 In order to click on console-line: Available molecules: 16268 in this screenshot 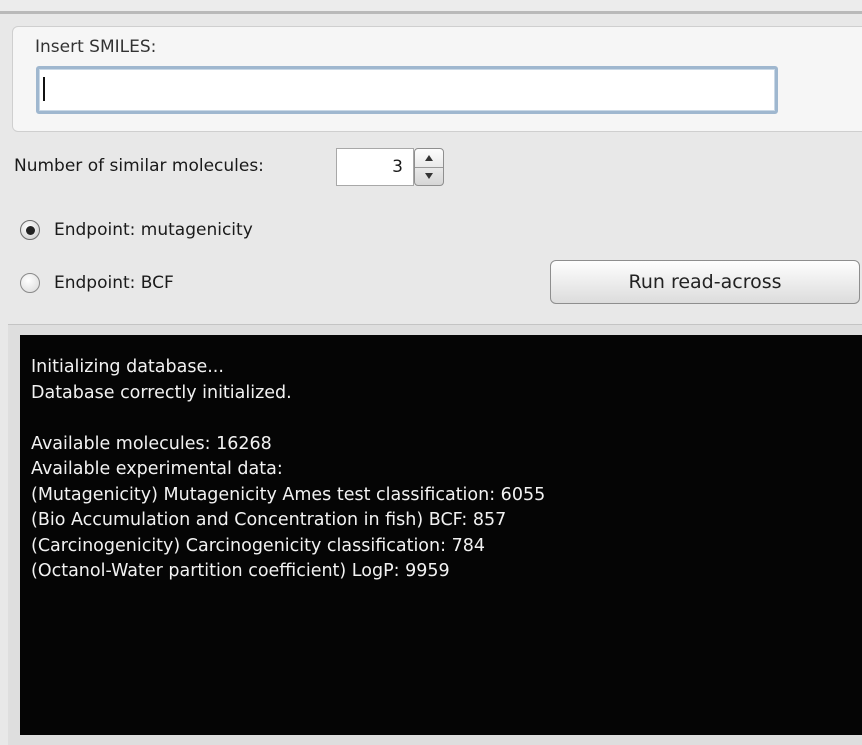, I will do `click(151, 443)`.